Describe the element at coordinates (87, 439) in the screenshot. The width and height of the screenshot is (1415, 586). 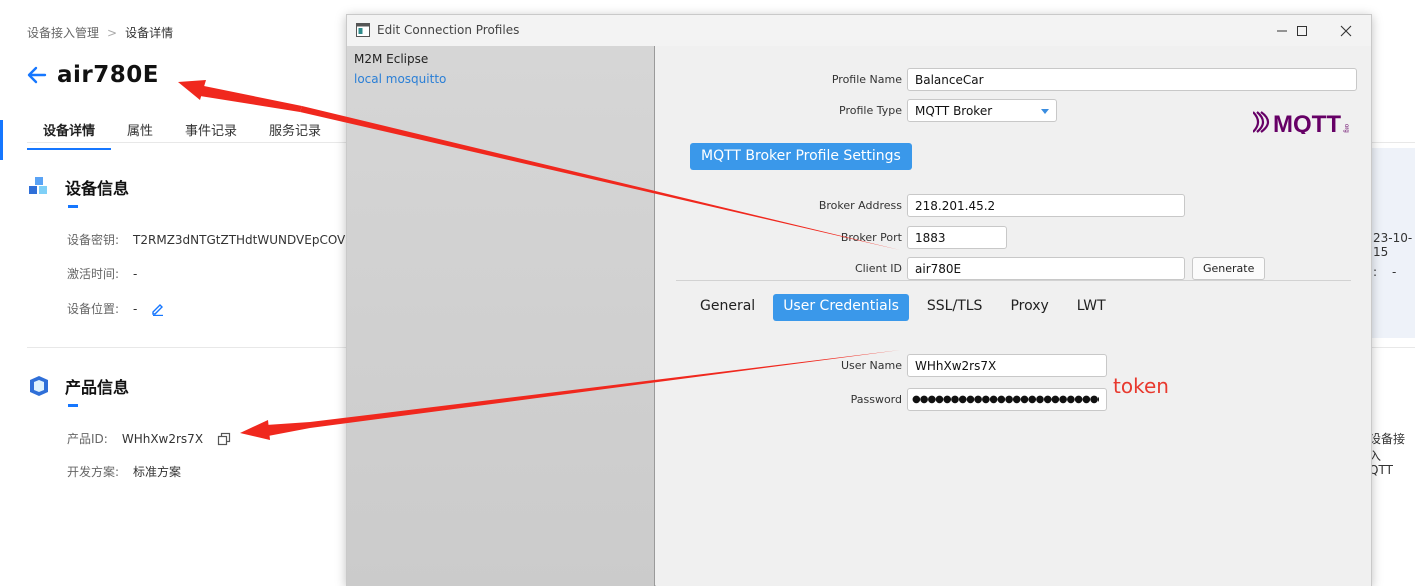
I see `product-id-label: 产品ID:` at that location.